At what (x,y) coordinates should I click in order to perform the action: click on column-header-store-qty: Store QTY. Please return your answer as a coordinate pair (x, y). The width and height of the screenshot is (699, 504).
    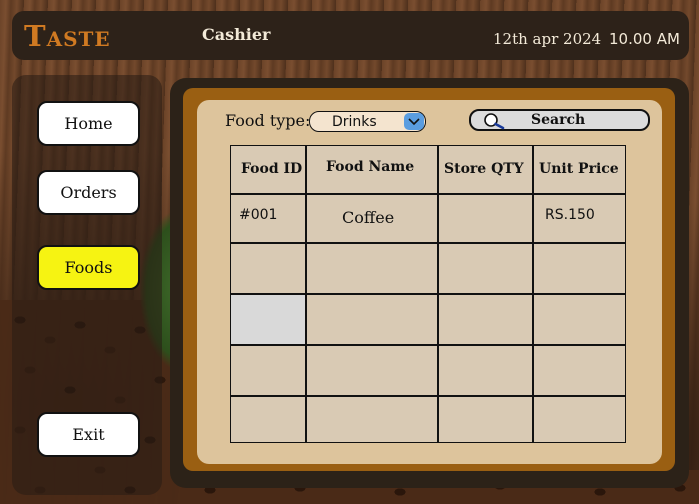
    Looking at the image, I should click on (485, 169).